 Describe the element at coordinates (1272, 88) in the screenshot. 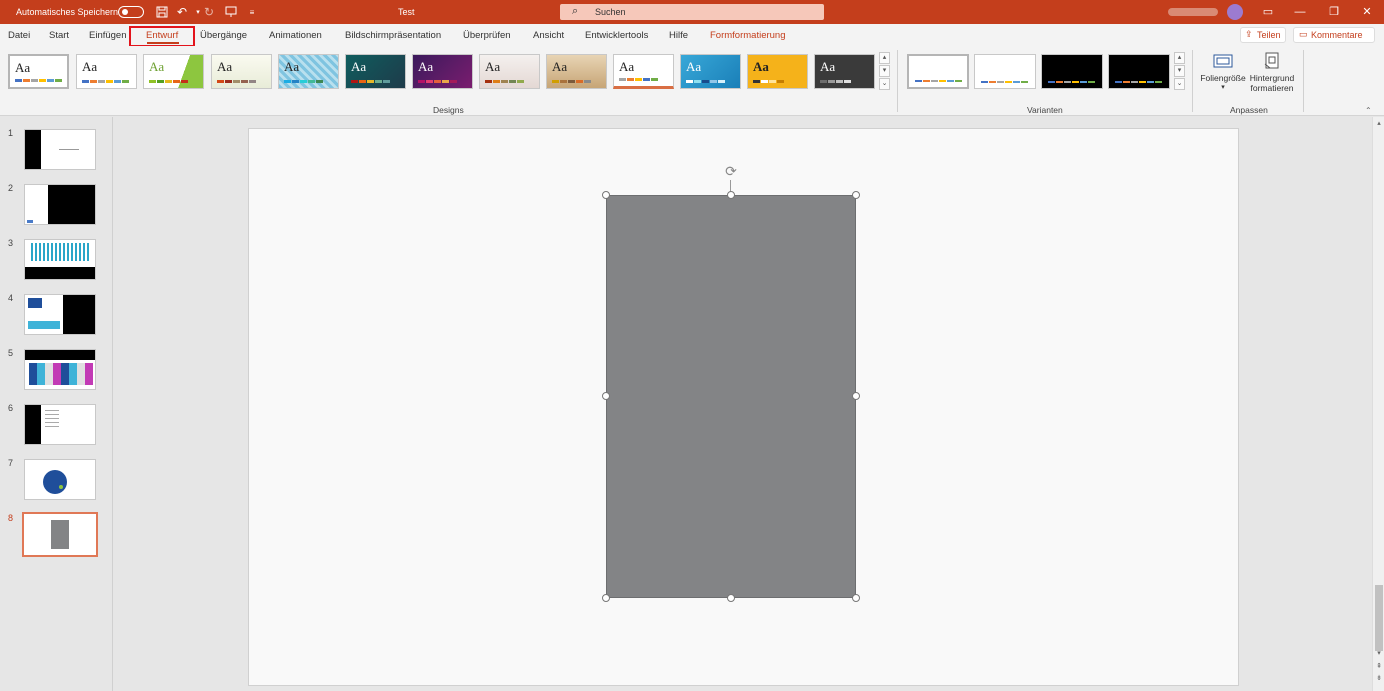

I see `format-background-label-2: formatieren` at that location.